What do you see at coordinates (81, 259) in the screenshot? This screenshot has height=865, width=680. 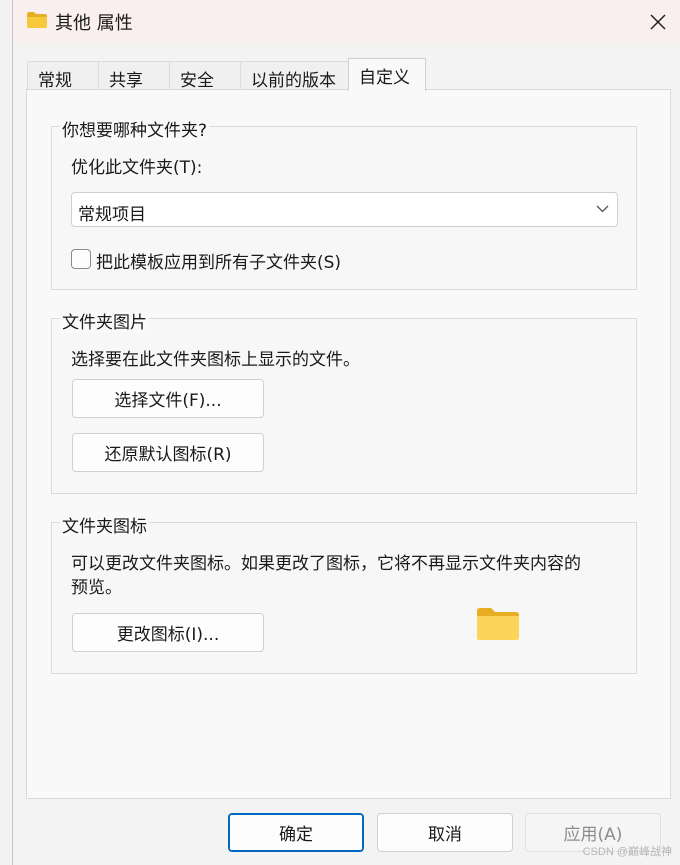 I see `apply-to-subfolders-checkbox` at bounding box center [81, 259].